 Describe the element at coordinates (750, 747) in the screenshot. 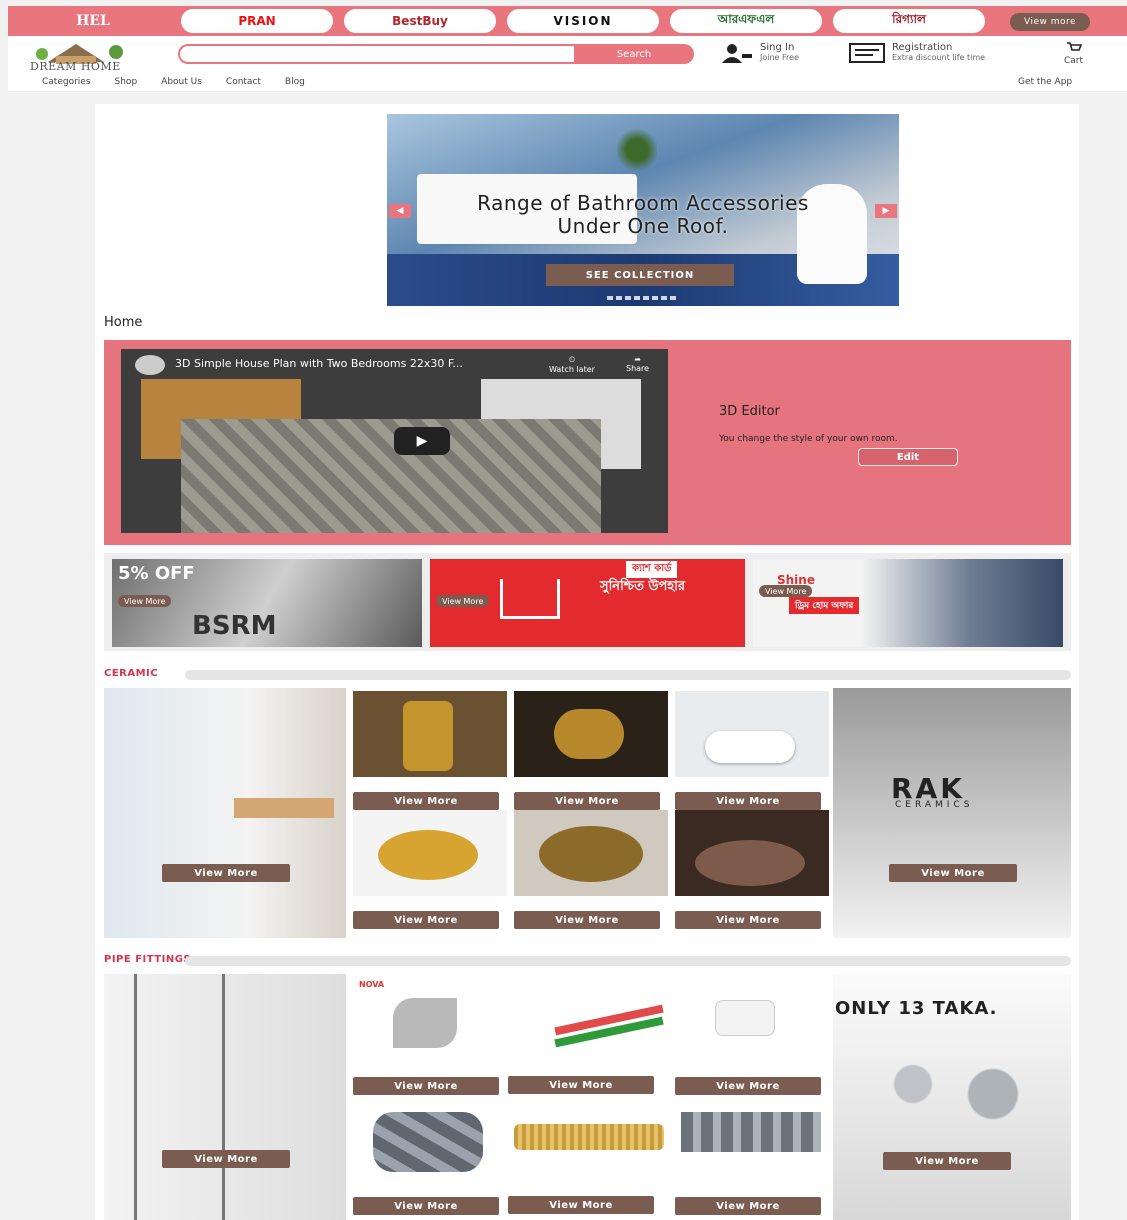

I see `bathtub-image` at that location.